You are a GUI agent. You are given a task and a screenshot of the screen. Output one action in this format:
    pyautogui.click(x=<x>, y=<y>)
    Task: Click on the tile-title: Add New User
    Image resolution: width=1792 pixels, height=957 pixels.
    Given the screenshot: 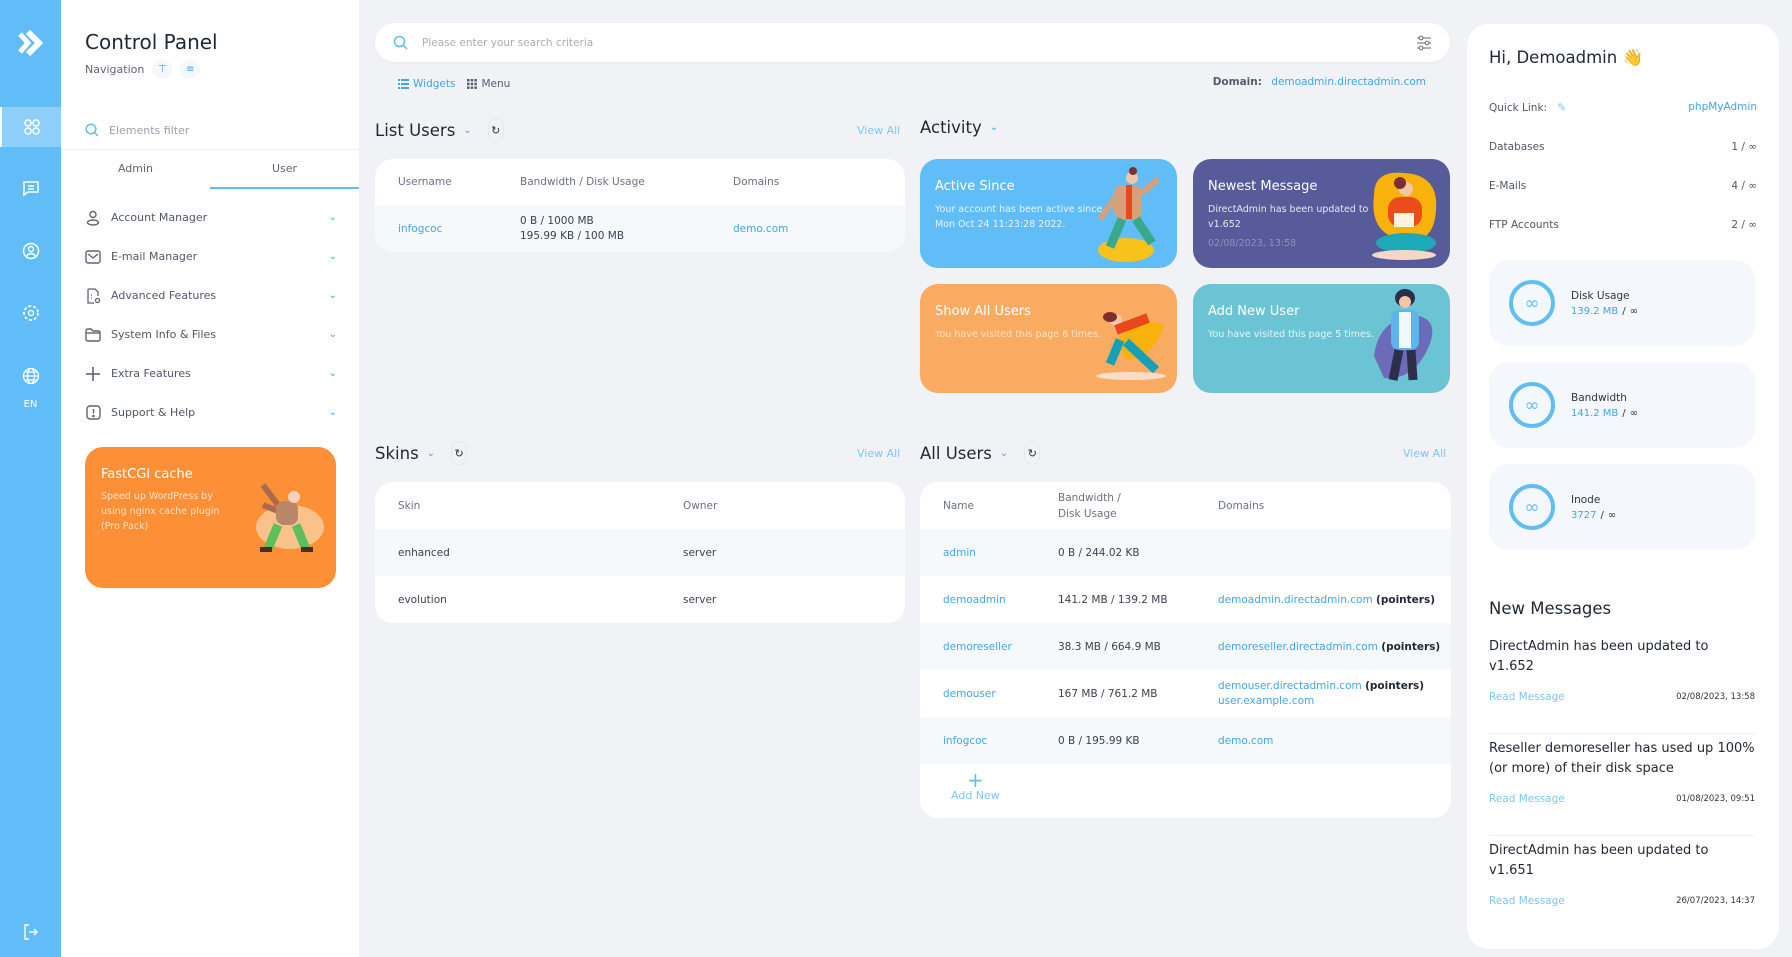 What is the action you would take?
    pyautogui.click(x=1254, y=311)
    